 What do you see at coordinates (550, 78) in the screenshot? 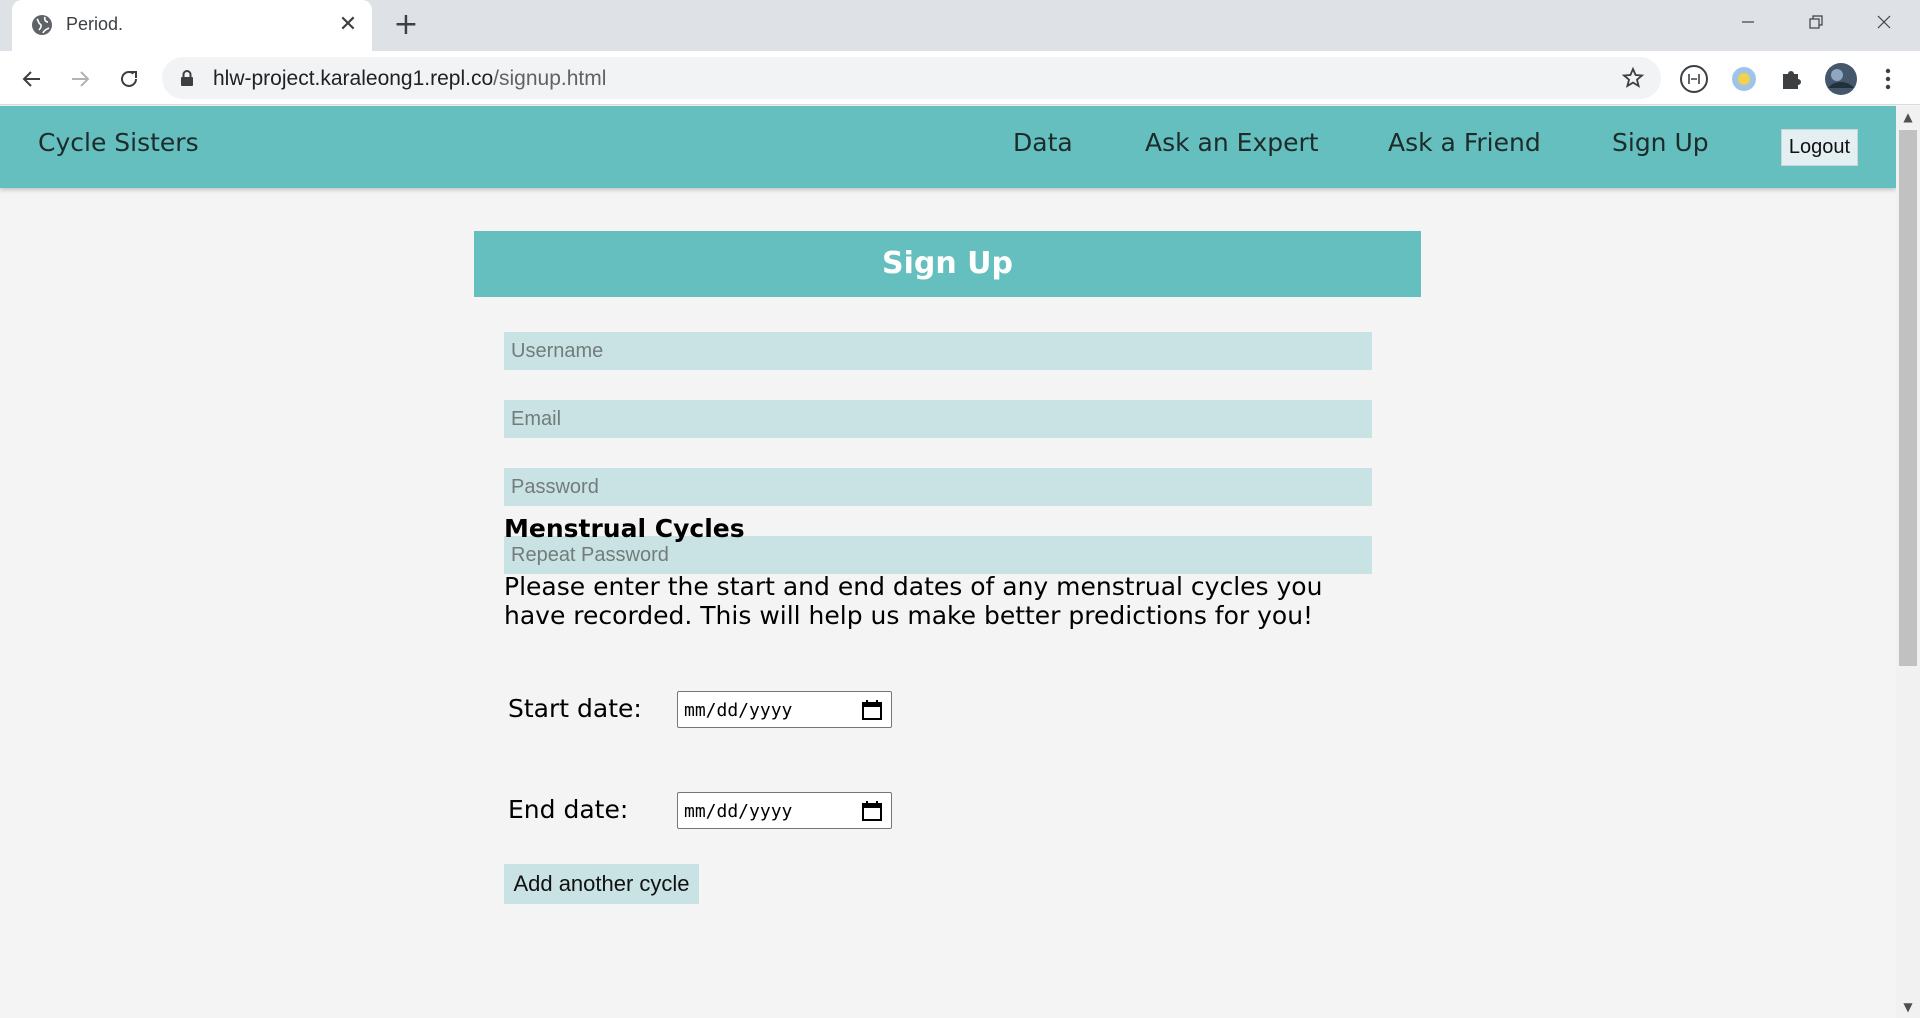
I see `url-path: /signup.html` at bounding box center [550, 78].